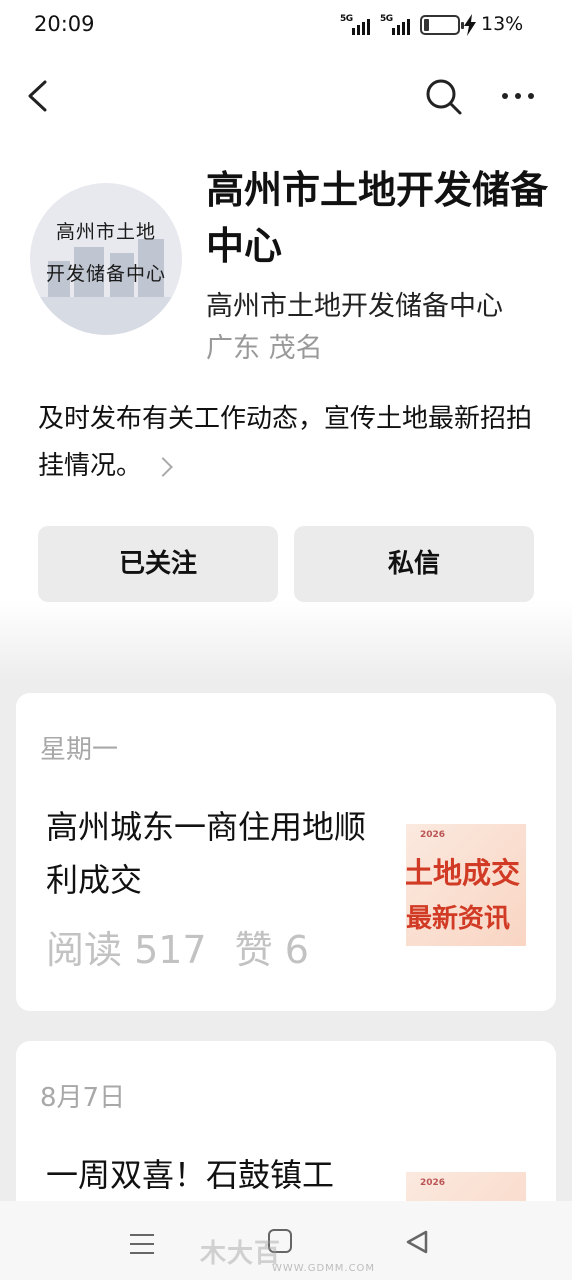  Describe the element at coordinates (64, 24) in the screenshot. I see `status-time: 20:09` at that location.